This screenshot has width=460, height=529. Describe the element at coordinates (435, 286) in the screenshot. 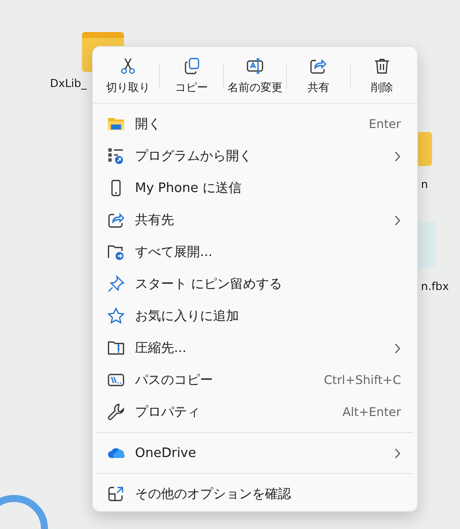

I see `desktop-icon-label: n.fbx` at that location.